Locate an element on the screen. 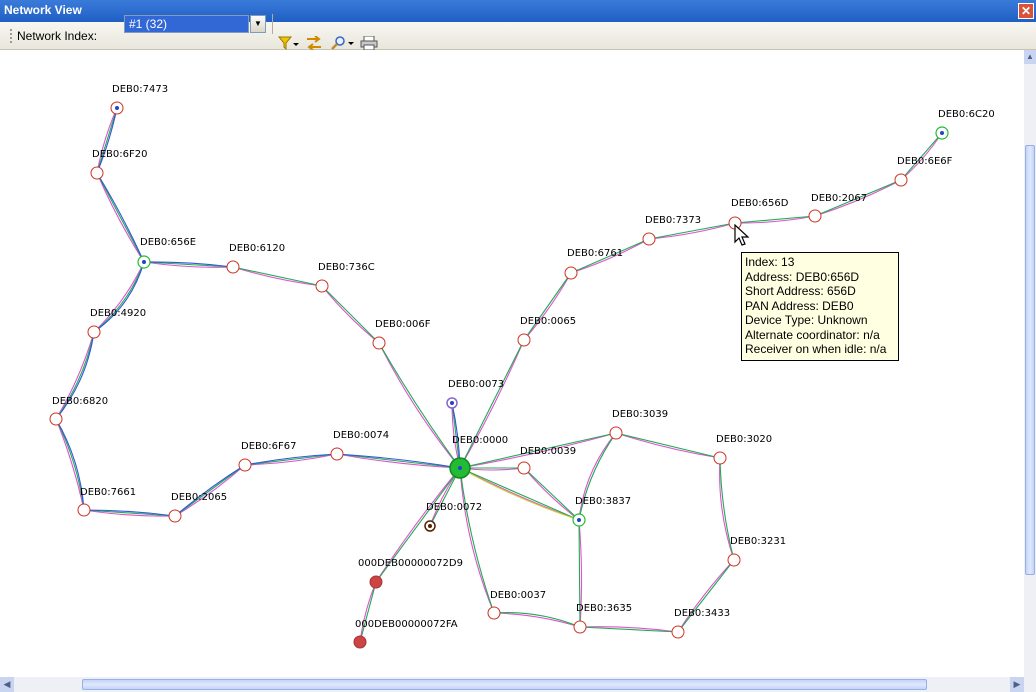 The width and height of the screenshot is (1036, 692). network-node: DEB0:7473 is located at coordinates (139, 99).